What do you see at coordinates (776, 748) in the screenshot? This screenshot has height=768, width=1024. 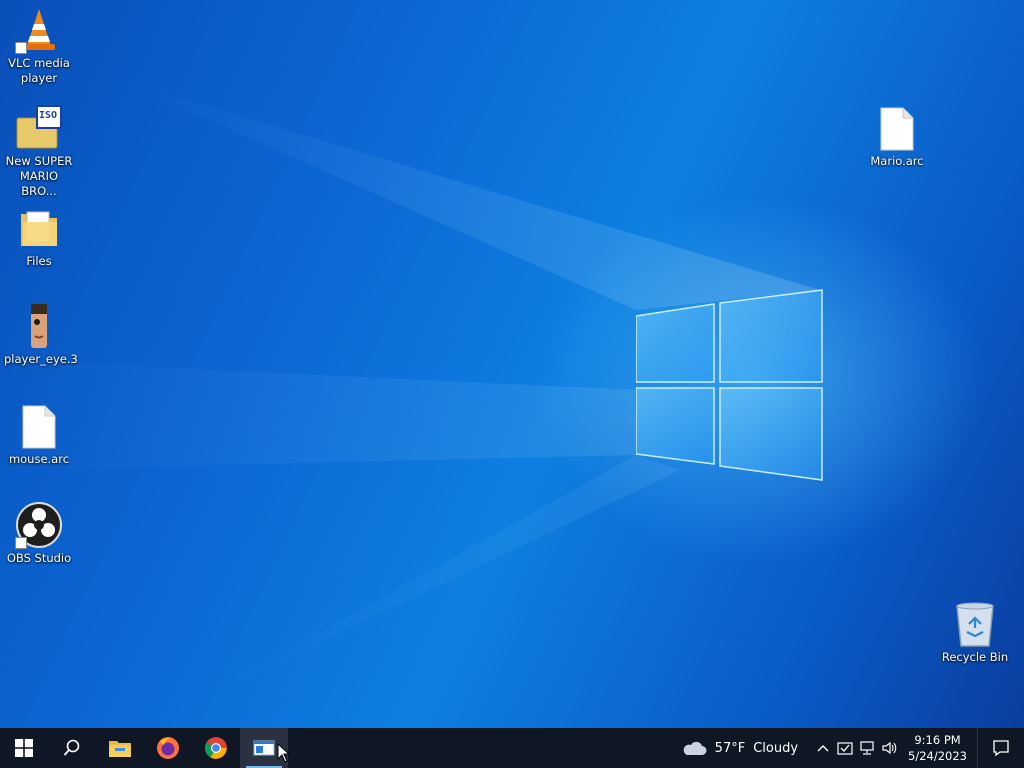 I see `weather-condition: Cloudy` at bounding box center [776, 748].